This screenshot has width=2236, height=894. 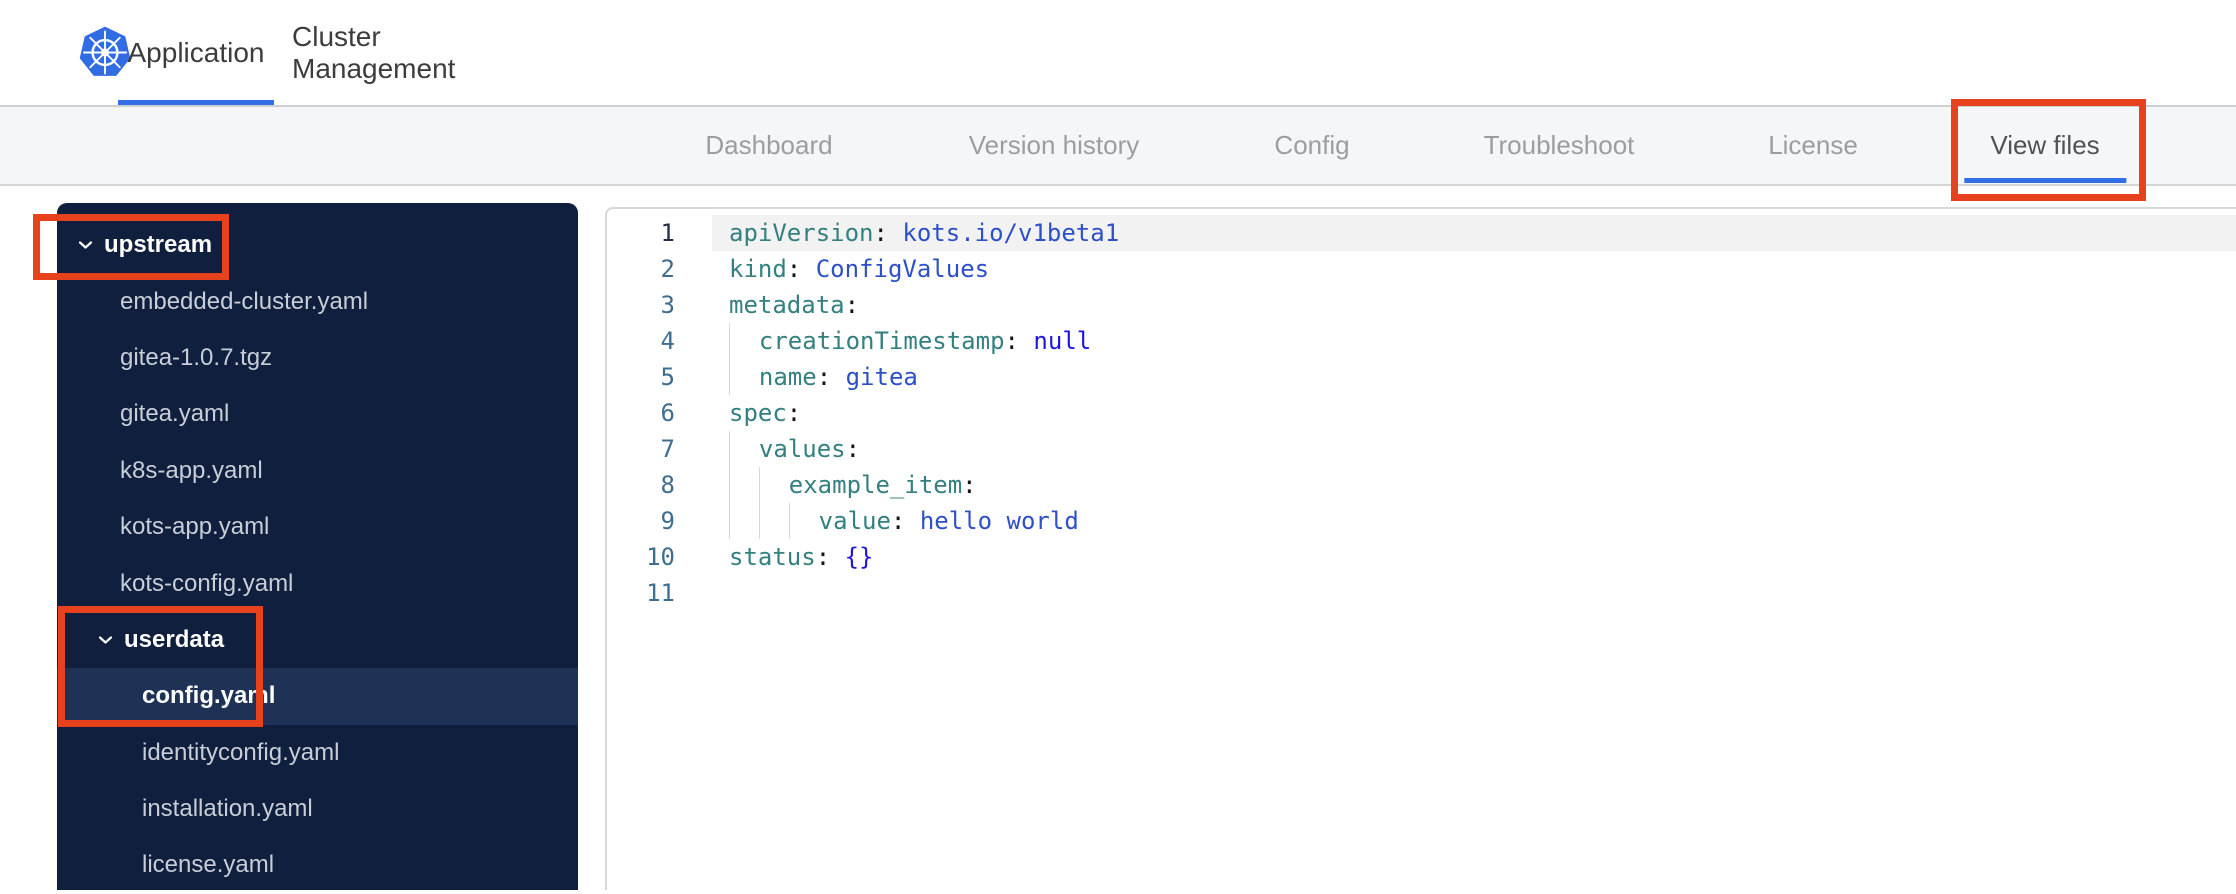 I want to click on subnav-tab-license: License, so click(x=1813, y=145).